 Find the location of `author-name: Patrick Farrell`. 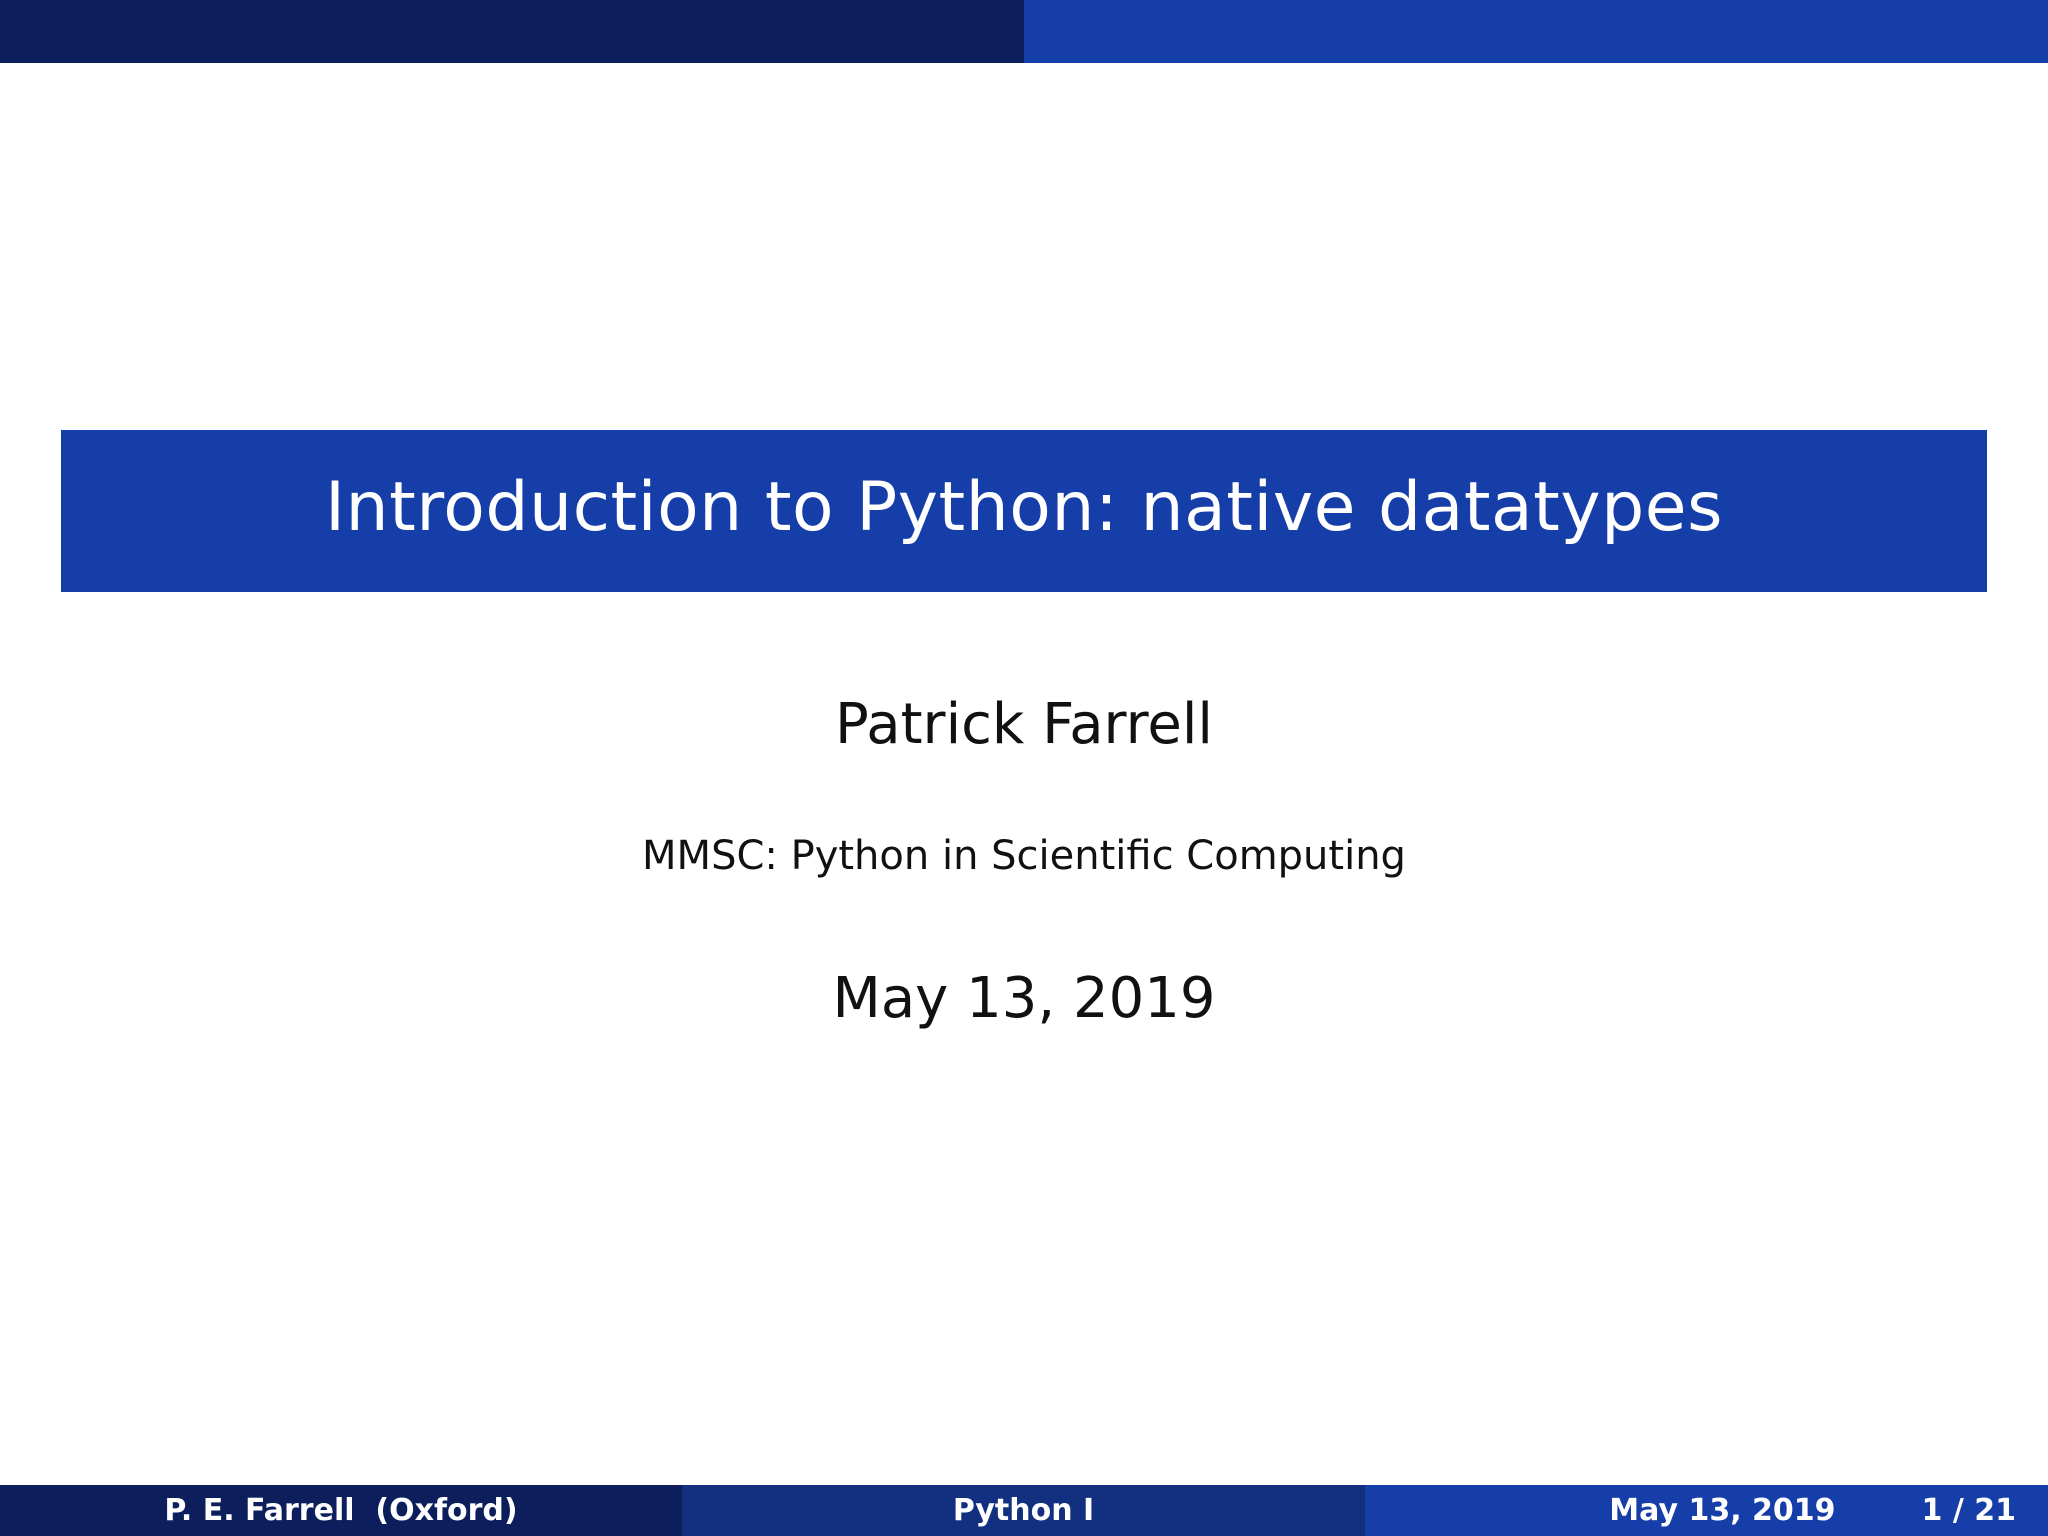

author-name: Patrick Farrell is located at coordinates (1024, 724).